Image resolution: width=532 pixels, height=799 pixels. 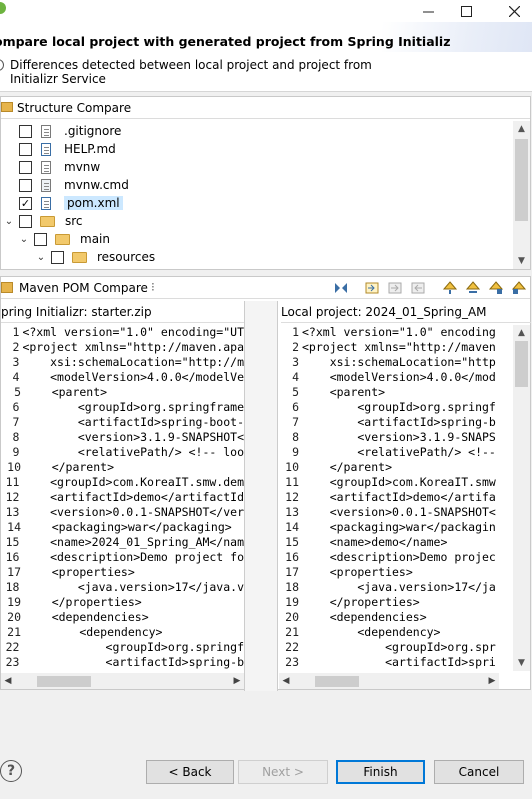 I want to click on drag-handle-icon: ⁝, so click(x=153, y=287).